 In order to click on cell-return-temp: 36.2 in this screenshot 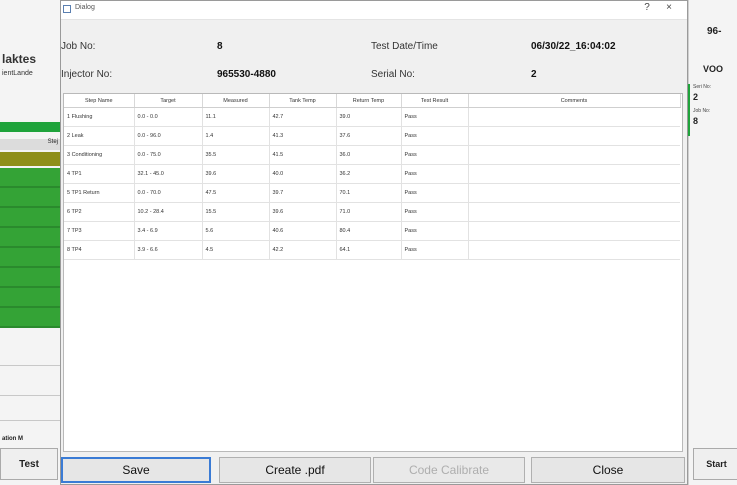, I will do `click(369, 174)`.